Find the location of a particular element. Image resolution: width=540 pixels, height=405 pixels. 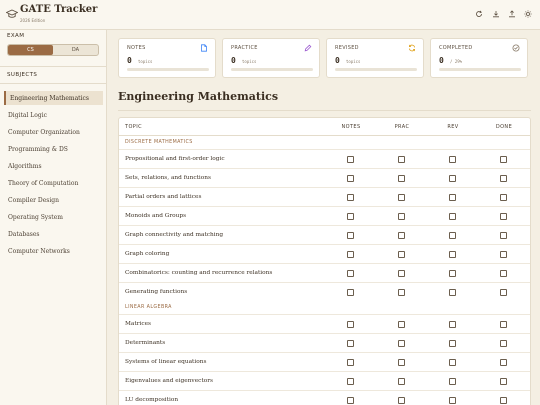

sun-icon is located at coordinates (528, 14).